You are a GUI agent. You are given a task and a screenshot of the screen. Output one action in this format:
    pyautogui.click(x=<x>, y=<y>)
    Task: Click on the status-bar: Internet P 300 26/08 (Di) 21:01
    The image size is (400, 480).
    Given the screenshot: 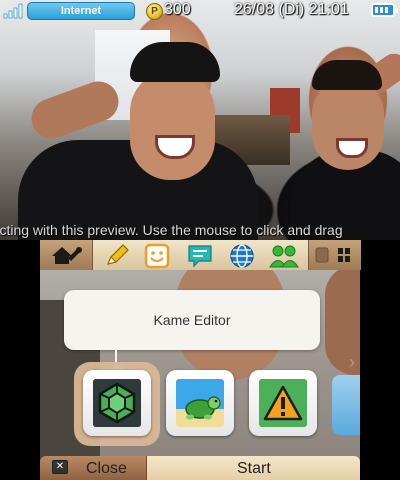 What is the action you would take?
    pyautogui.click(x=200, y=11)
    